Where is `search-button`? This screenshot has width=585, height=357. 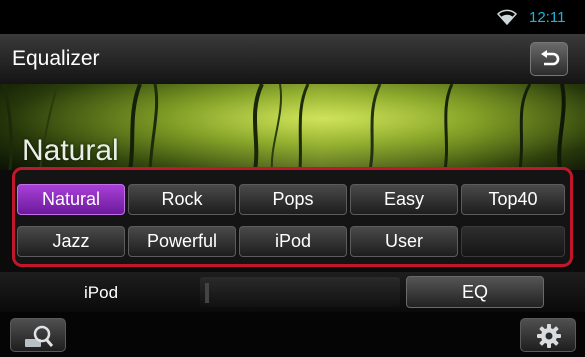 search-button is located at coordinates (38, 335).